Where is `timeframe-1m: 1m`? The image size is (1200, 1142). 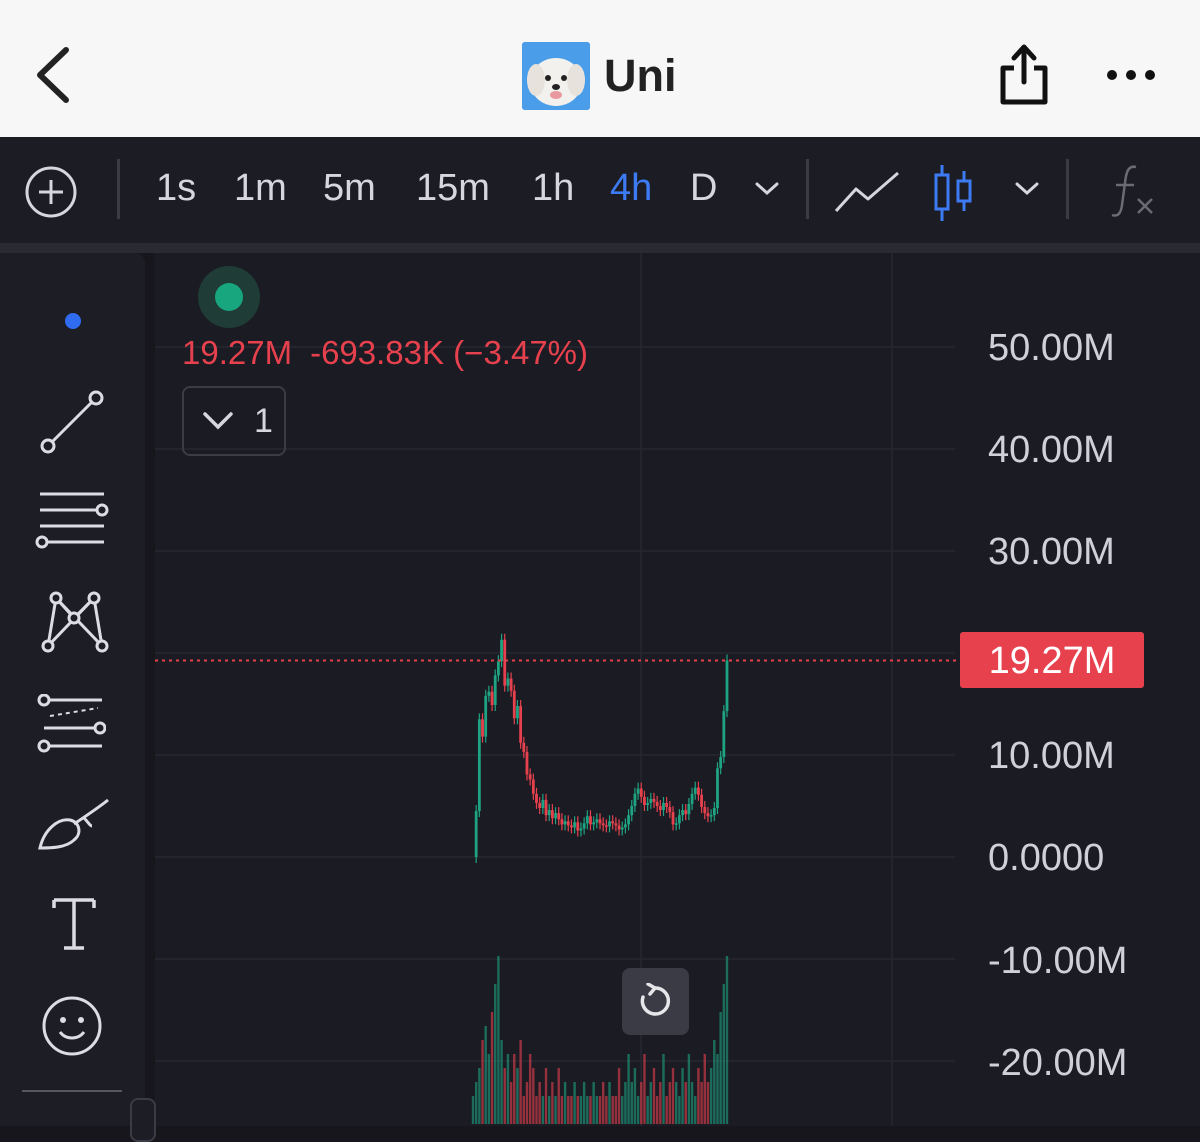
timeframe-1m: 1m is located at coordinates (260, 188).